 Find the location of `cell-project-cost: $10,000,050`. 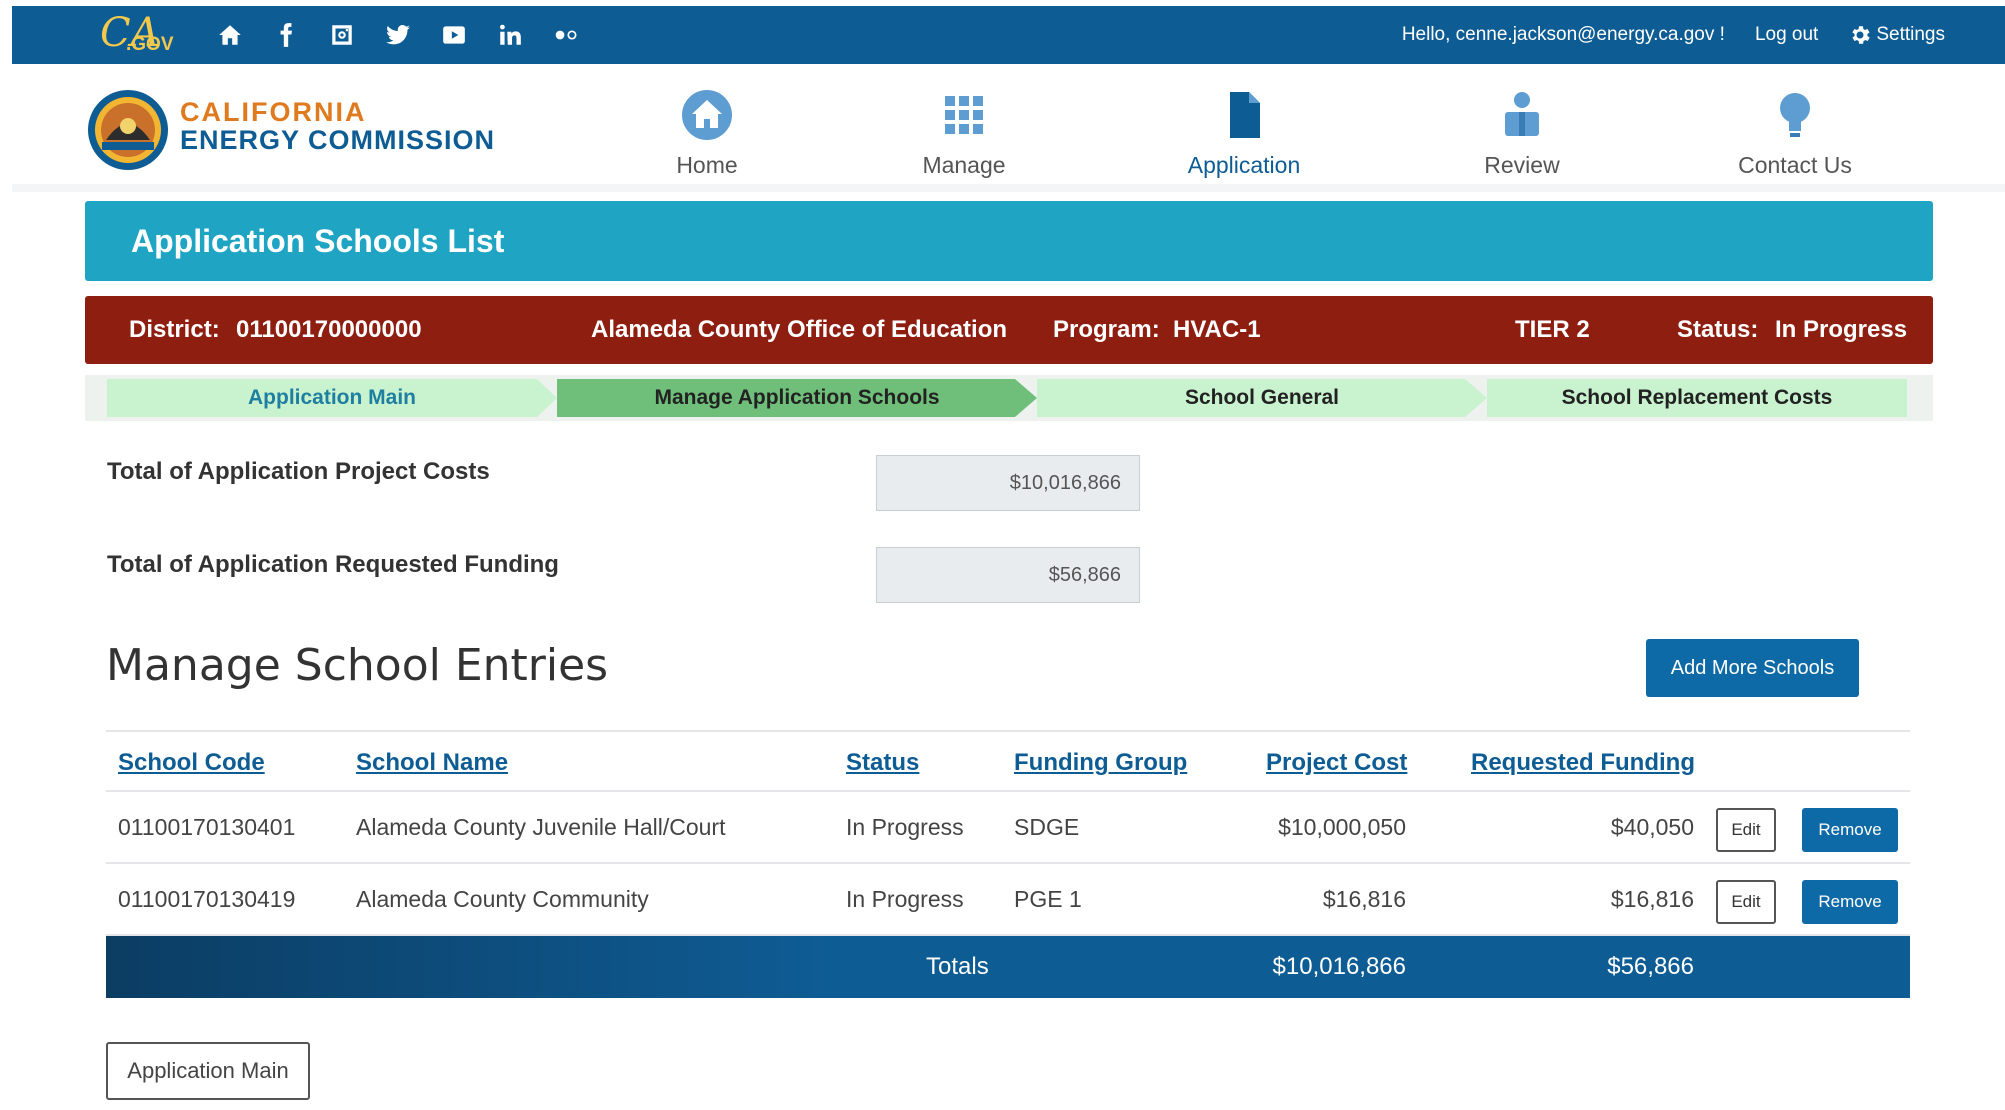

cell-project-cost: $10,000,050 is located at coordinates (1342, 827).